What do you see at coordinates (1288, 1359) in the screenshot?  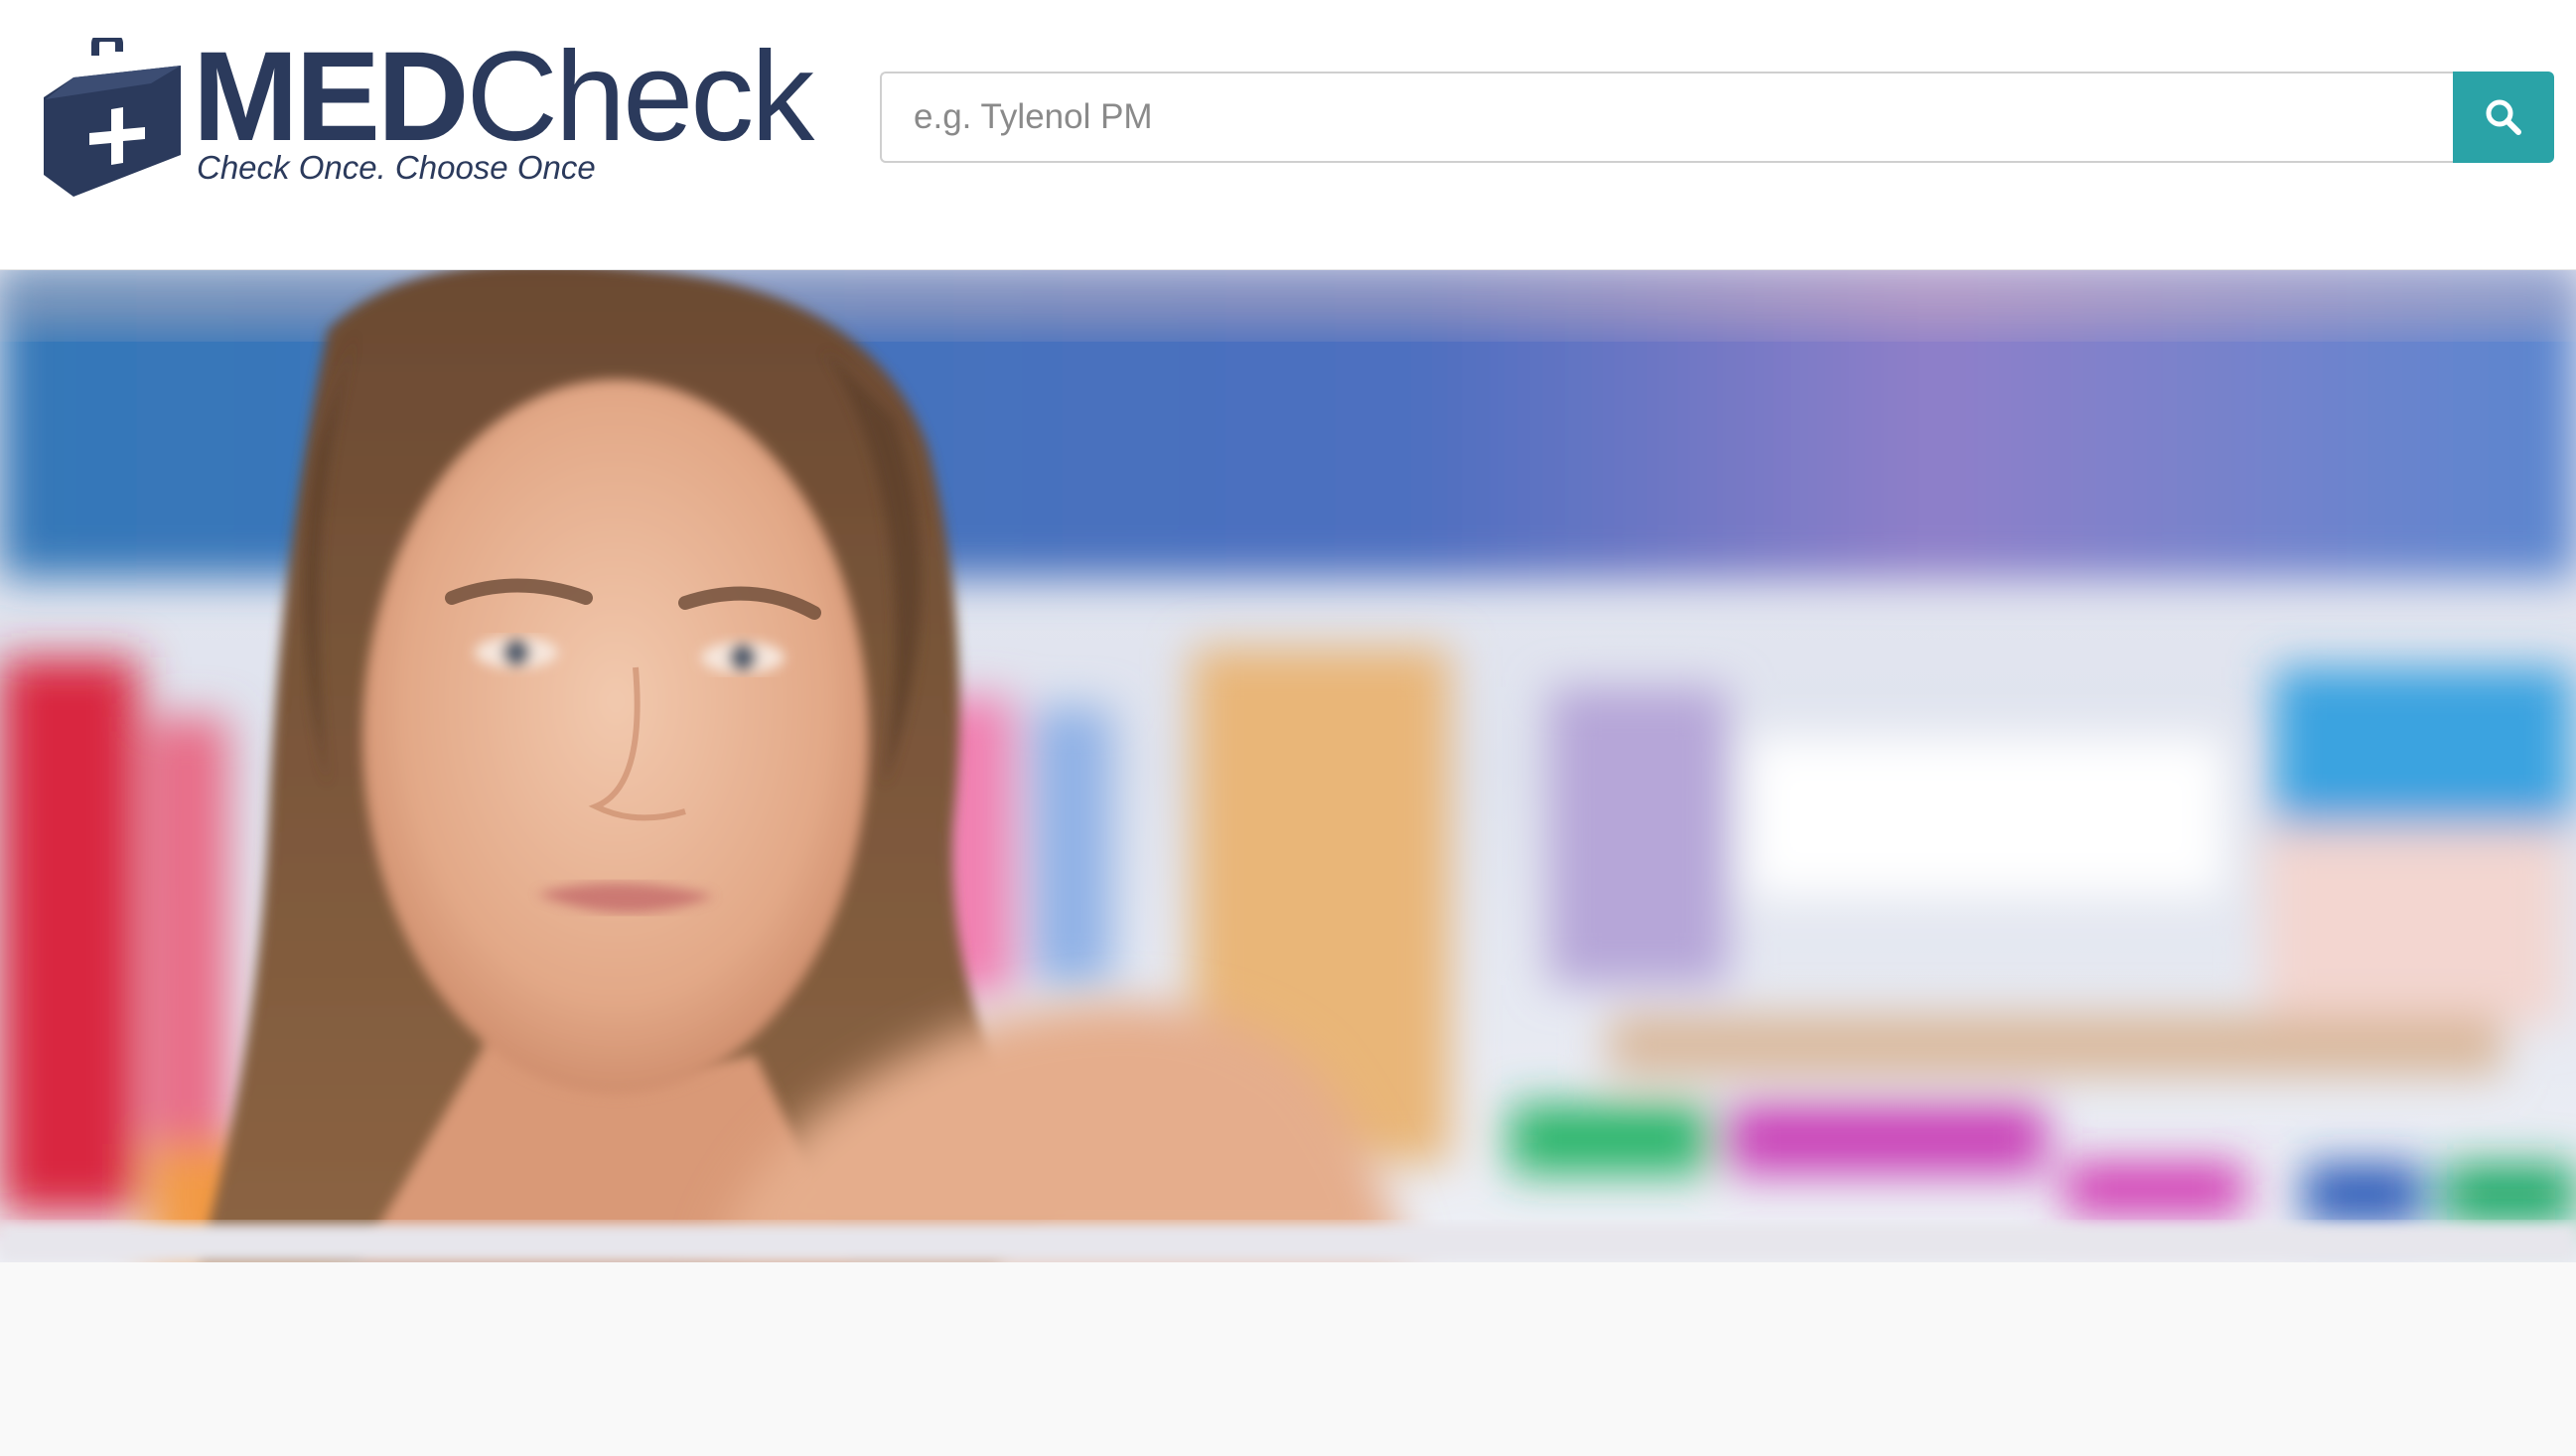 I see `page-body` at bounding box center [1288, 1359].